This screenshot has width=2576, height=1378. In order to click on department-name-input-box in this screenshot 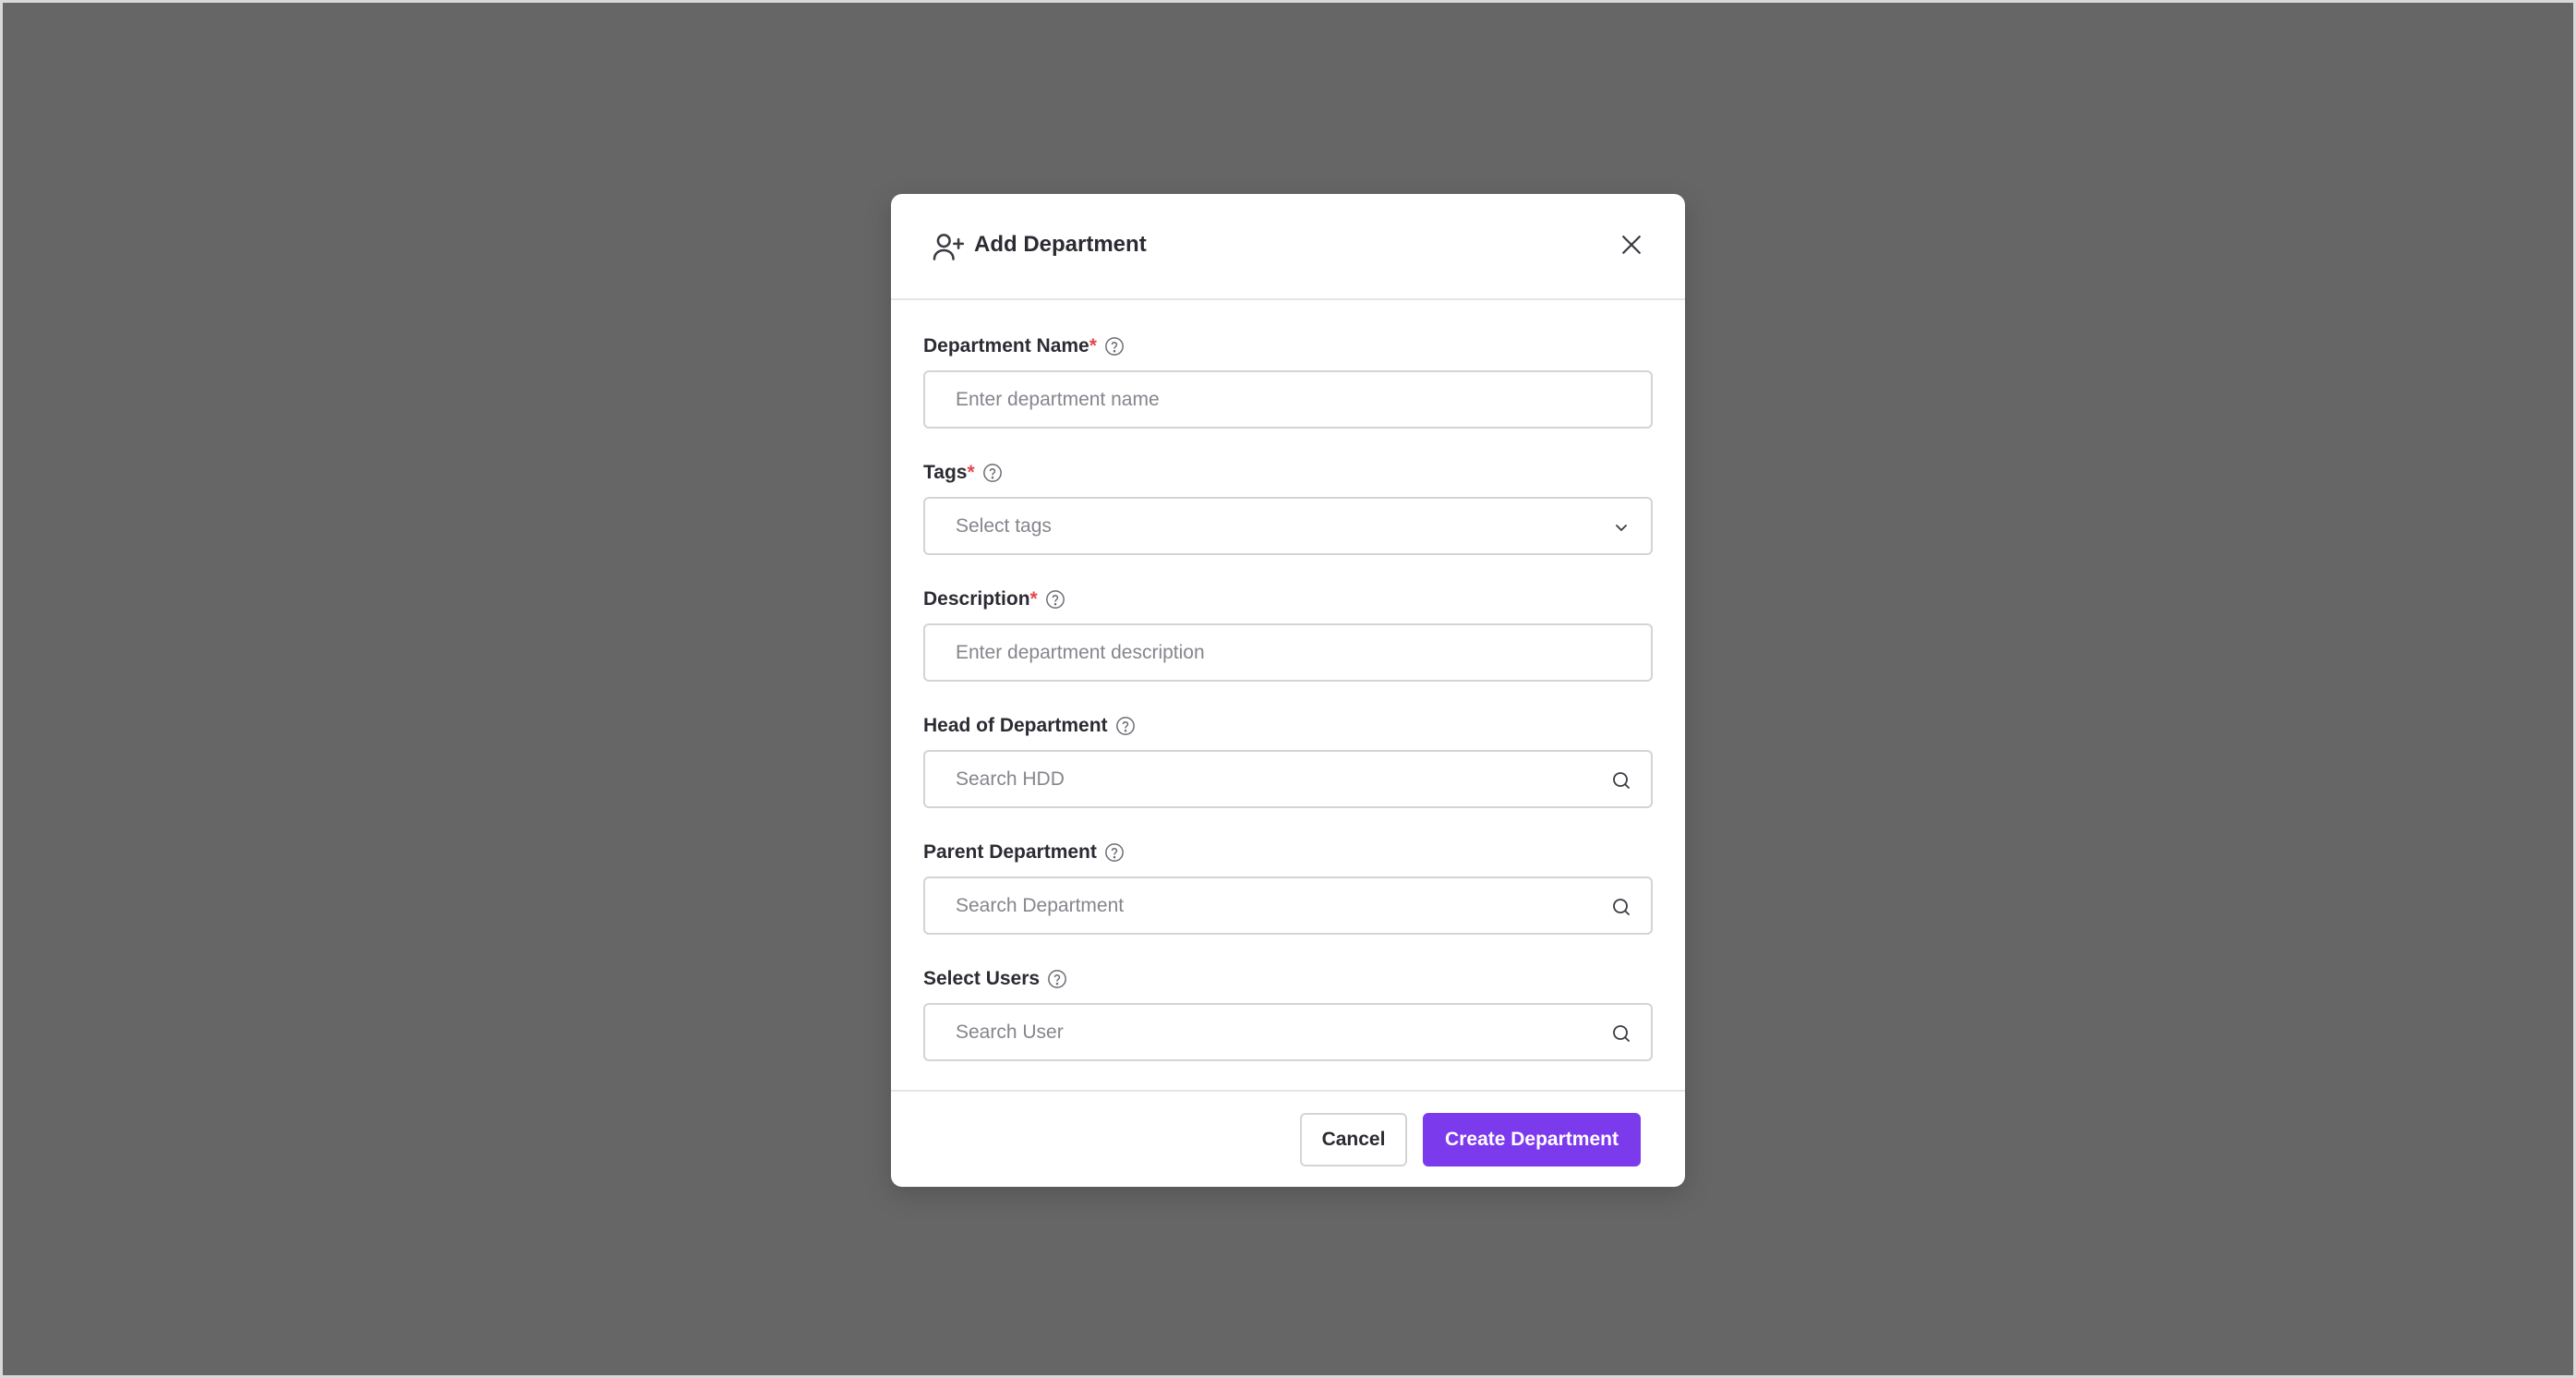, I will do `click(1288, 399)`.